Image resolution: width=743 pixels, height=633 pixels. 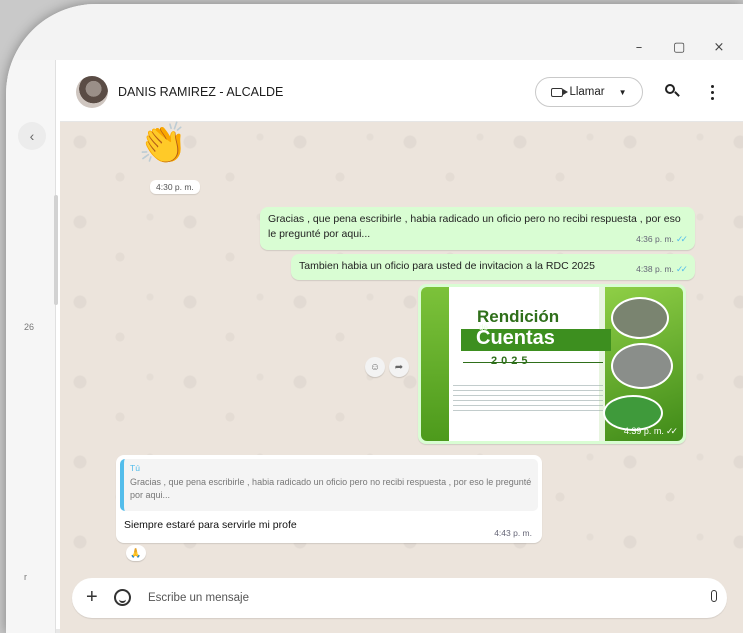 What do you see at coordinates (92, 92) in the screenshot?
I see `contact-avatar` at bounding box center [92, 92].